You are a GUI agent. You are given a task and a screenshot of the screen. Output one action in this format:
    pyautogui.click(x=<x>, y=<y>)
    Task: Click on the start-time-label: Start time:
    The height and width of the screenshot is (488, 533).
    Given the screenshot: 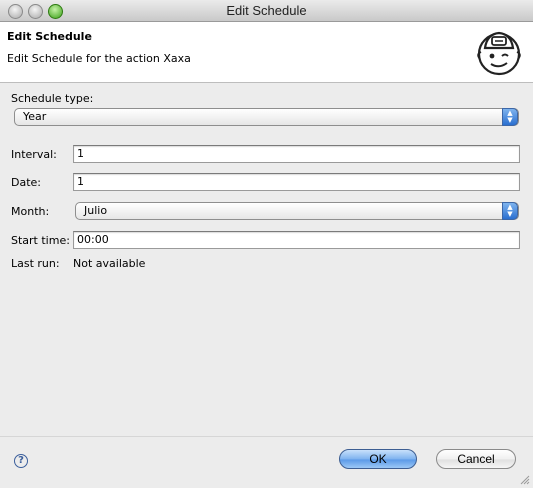 What is the action you would take?
    pyautogui.click(x=40, y=240)
    